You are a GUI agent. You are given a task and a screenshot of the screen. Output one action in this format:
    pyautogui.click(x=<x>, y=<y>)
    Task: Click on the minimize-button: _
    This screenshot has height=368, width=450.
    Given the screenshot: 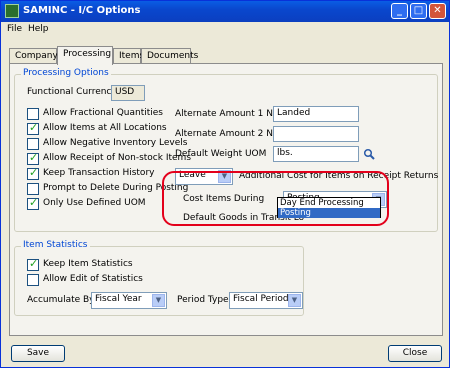 What is the action you would take?
    pyautogui.click(x=399, y=11)
    